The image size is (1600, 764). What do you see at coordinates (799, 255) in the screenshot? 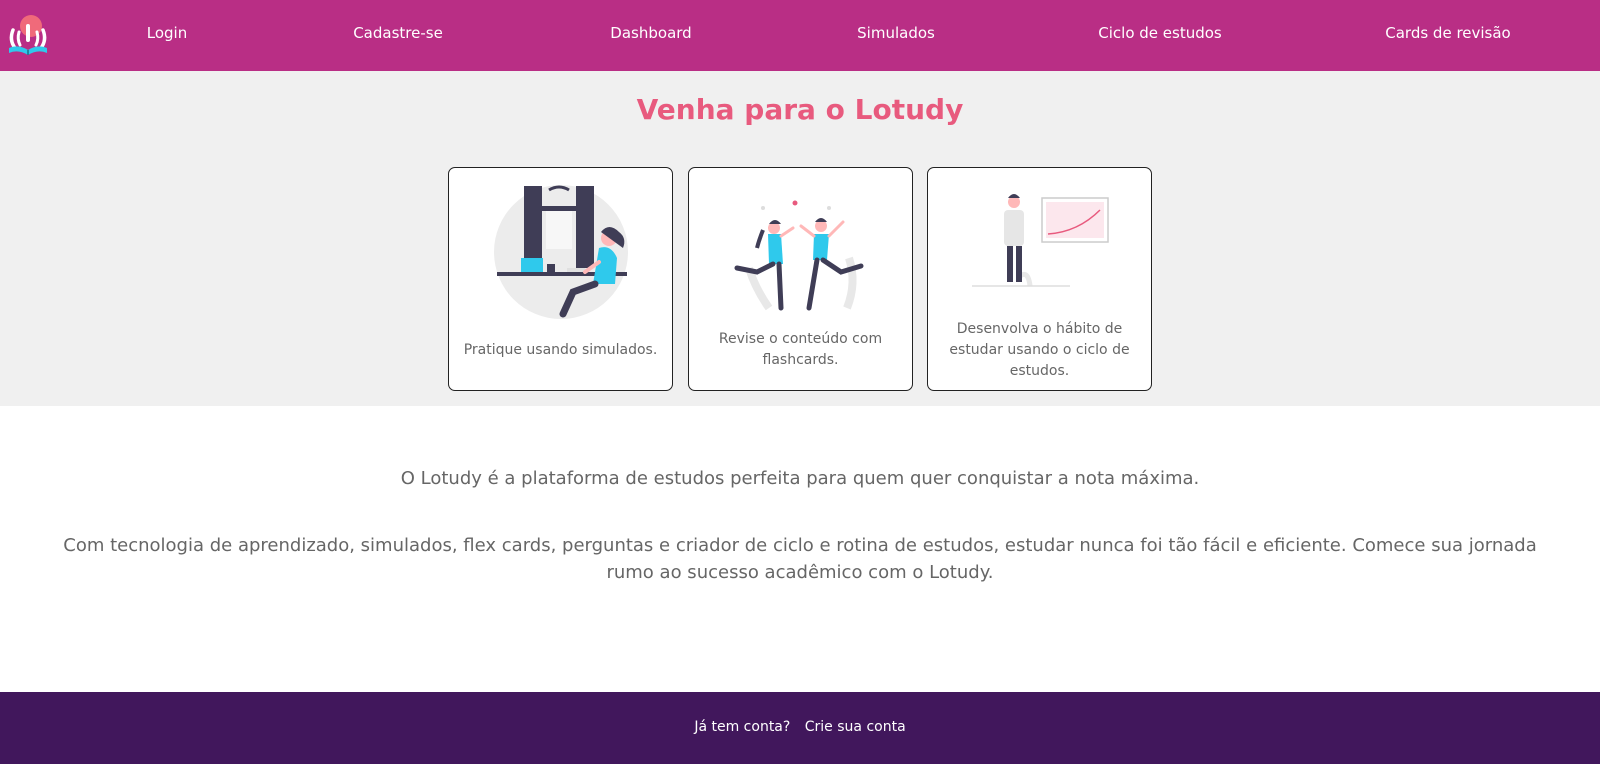
I see `high-five-illustration` at bounding box center [799, 255].